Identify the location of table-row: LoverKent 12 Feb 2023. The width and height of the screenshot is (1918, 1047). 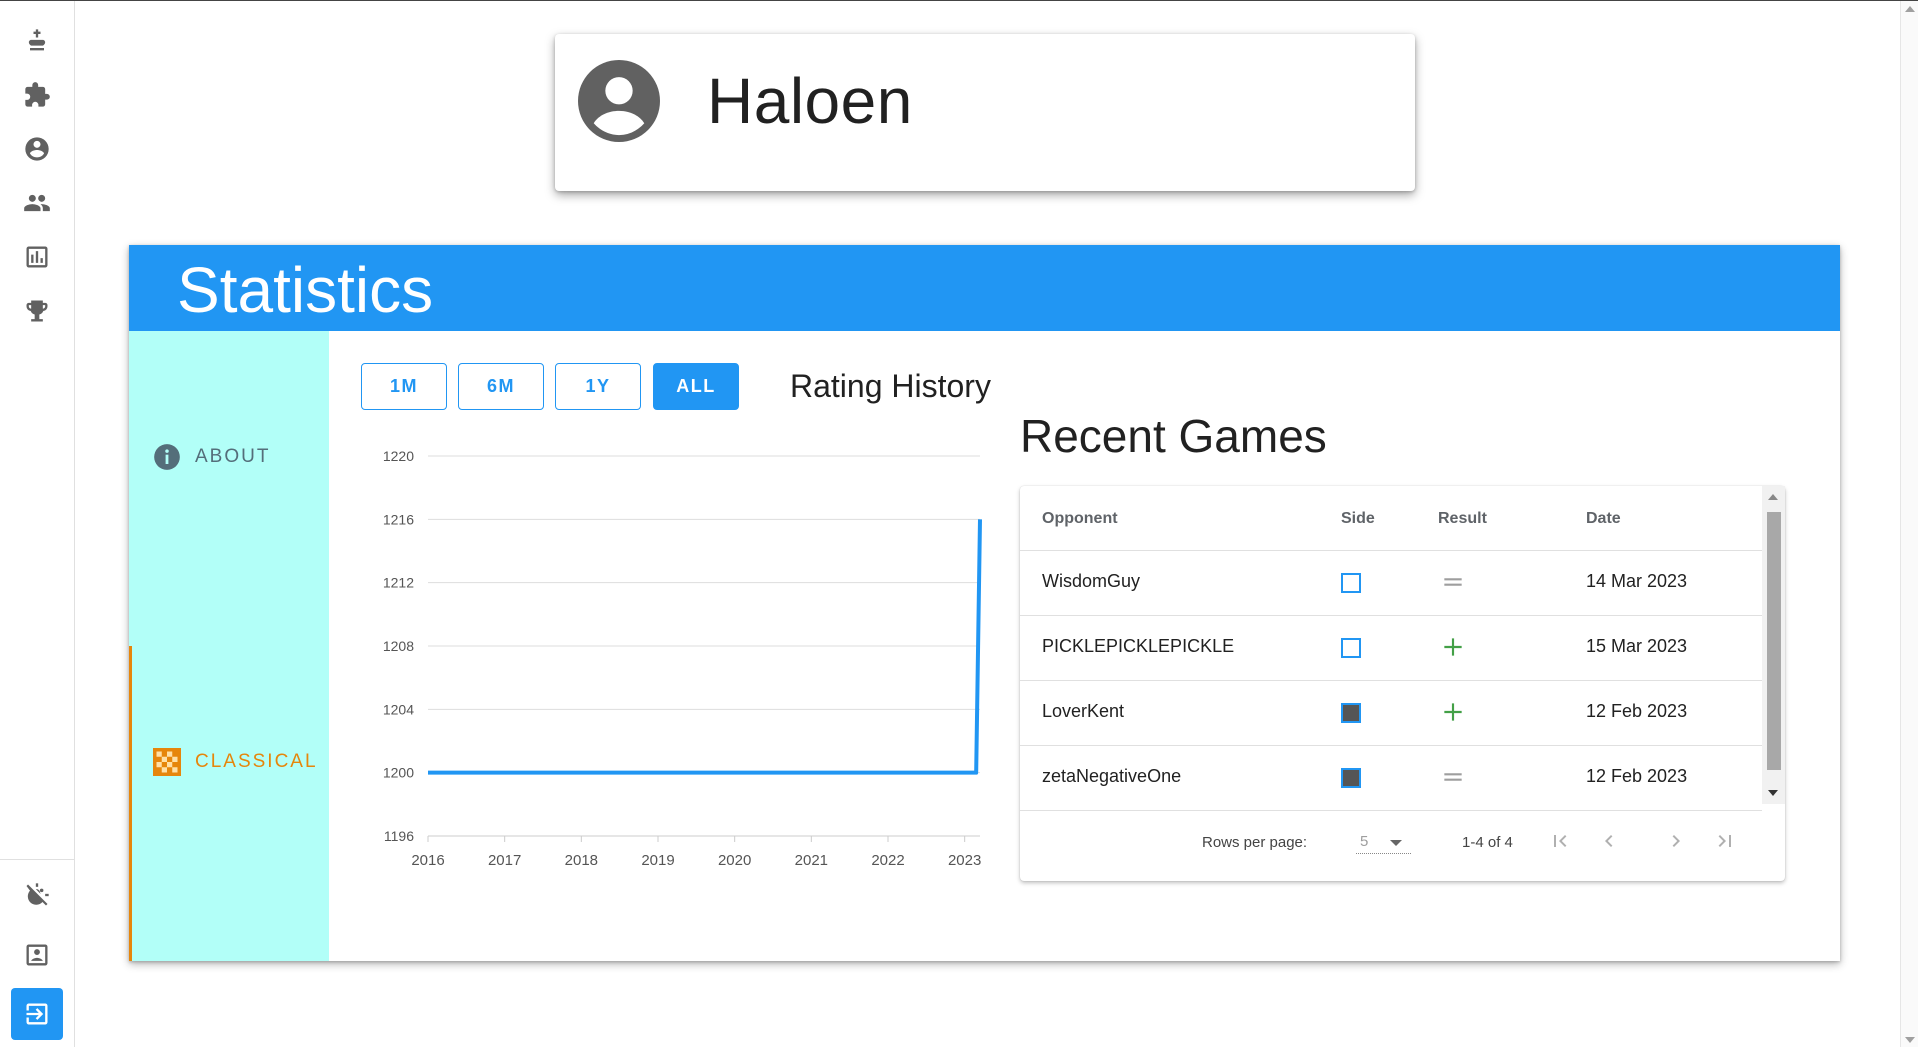
(1391, 713).